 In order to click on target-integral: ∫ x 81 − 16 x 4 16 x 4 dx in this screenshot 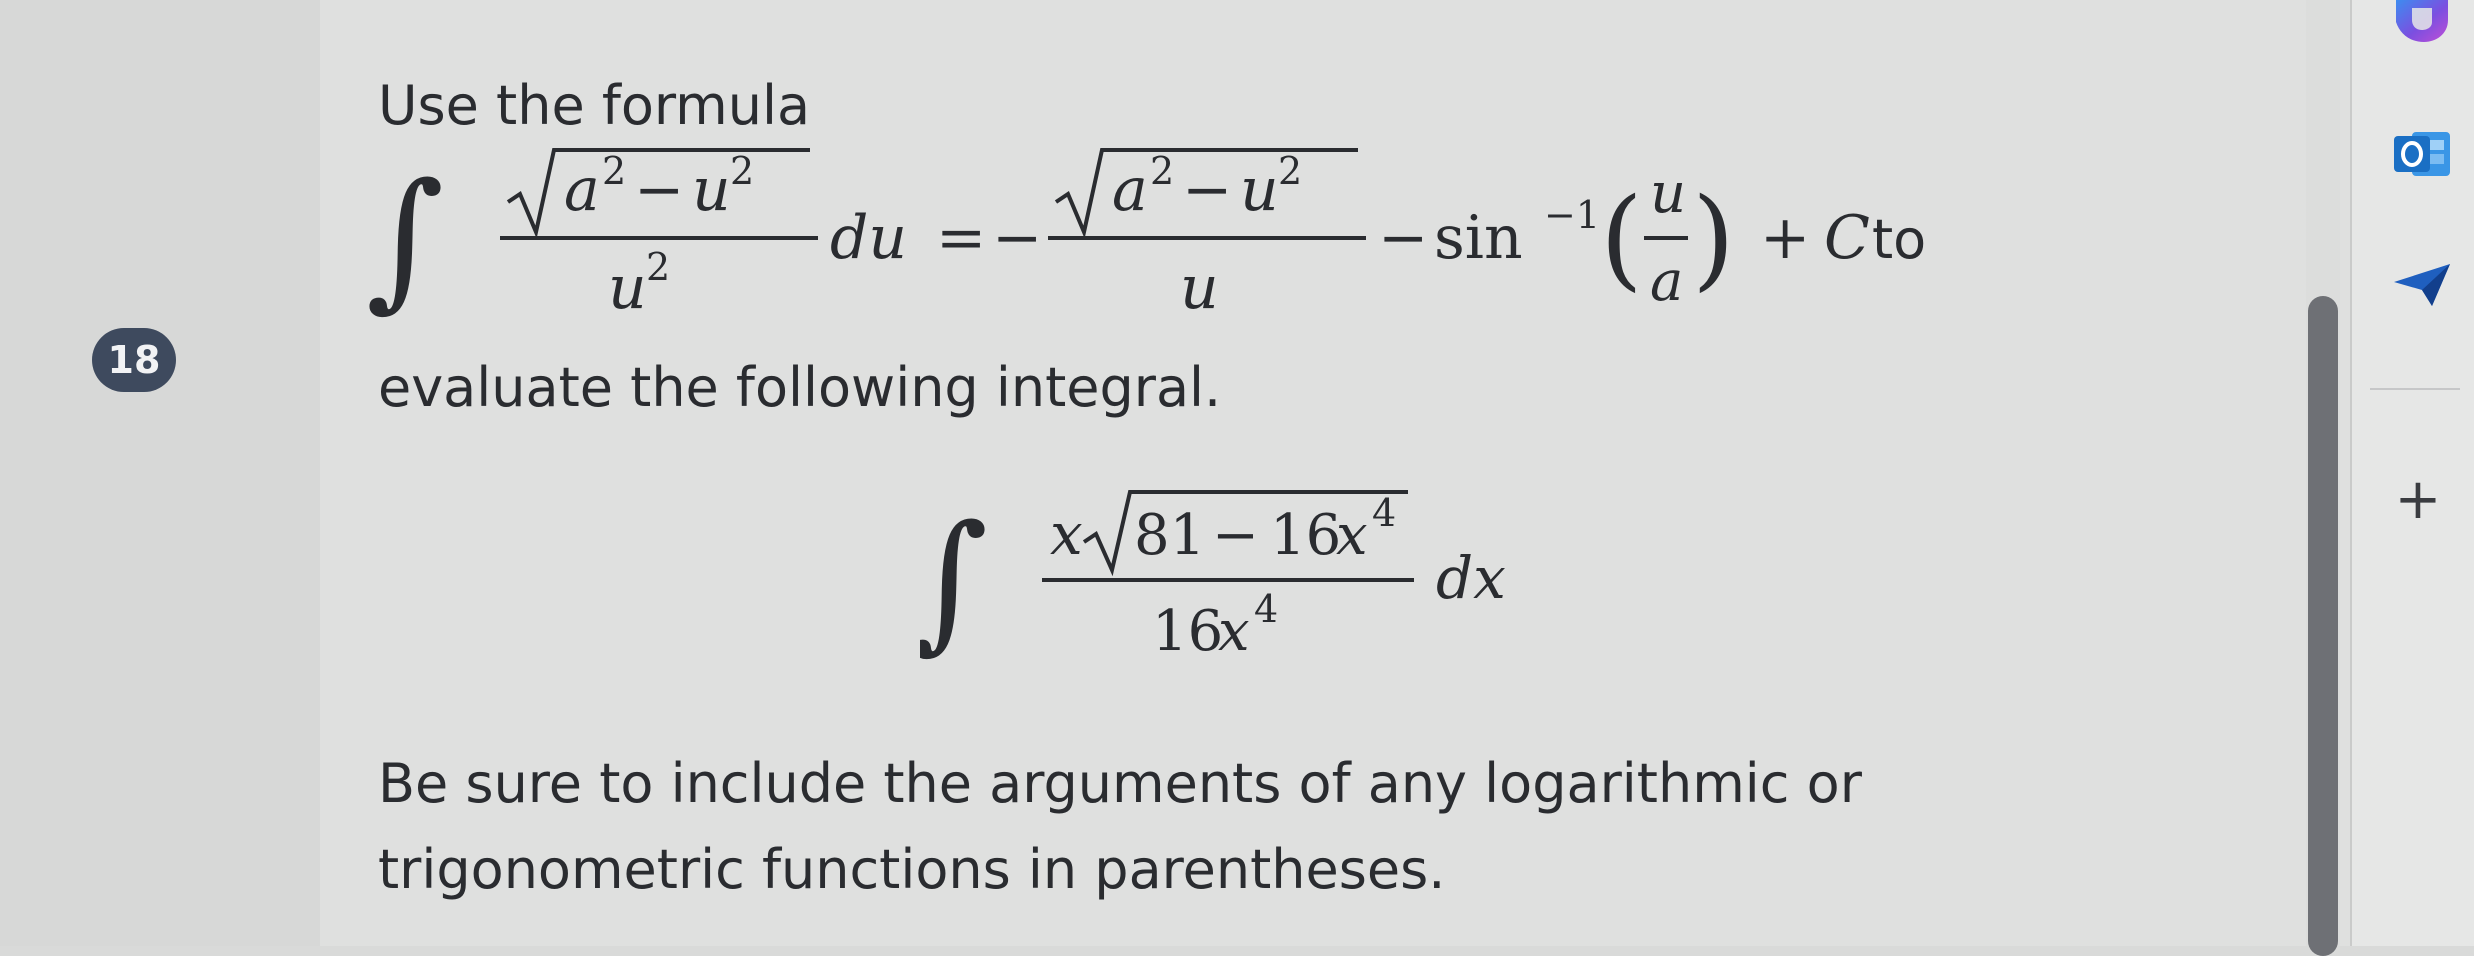, I will do `click(1300, 575)`.